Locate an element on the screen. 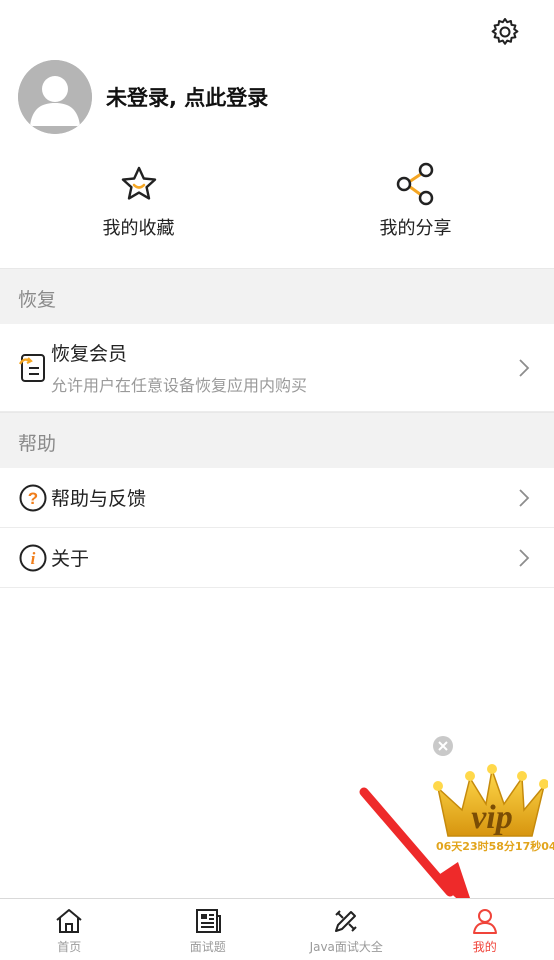 This screenshot has height=960, width=554. favorites-label: 我的收藏 is located at coordinates (138, 228).